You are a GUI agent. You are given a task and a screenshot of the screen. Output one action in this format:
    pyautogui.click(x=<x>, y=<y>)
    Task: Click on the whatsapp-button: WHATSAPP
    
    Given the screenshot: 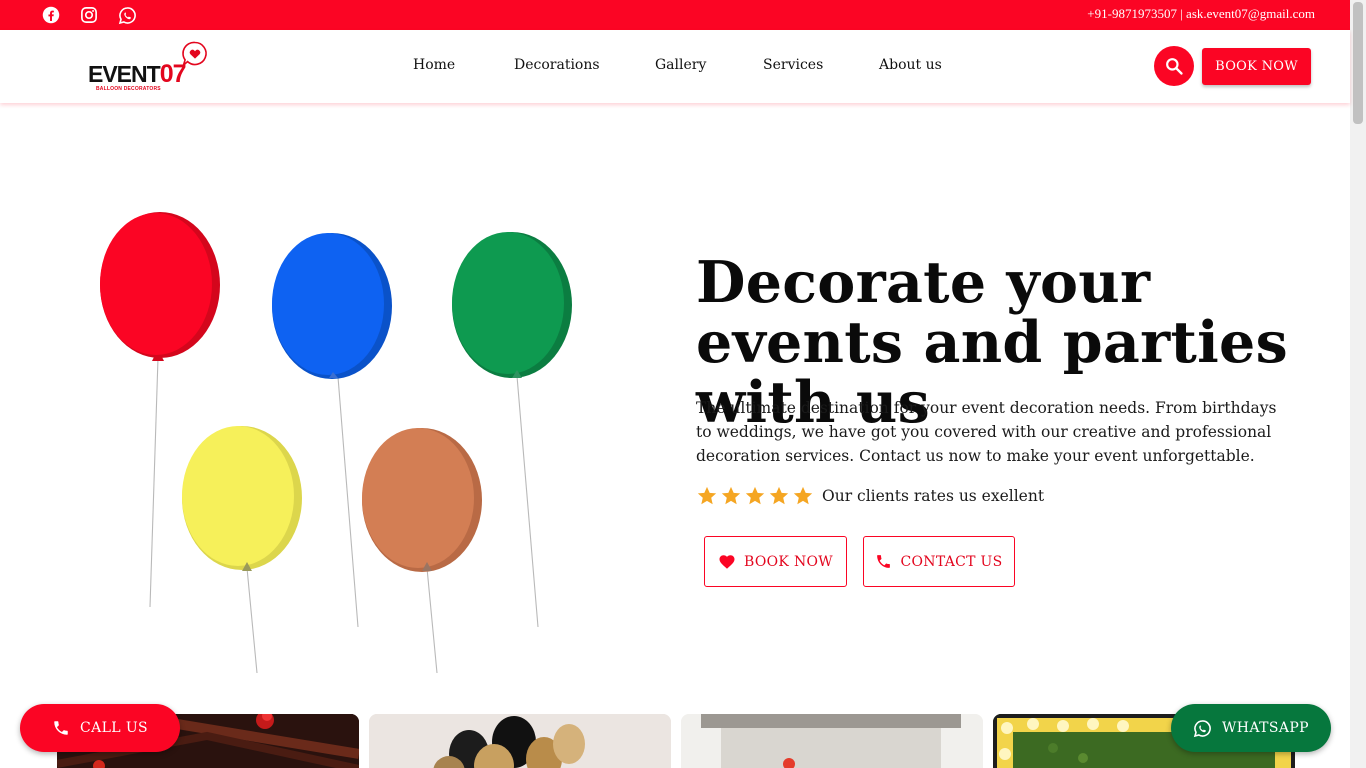 What is the action you would take?
    pyautogui.click(x=1251, y=728)
    